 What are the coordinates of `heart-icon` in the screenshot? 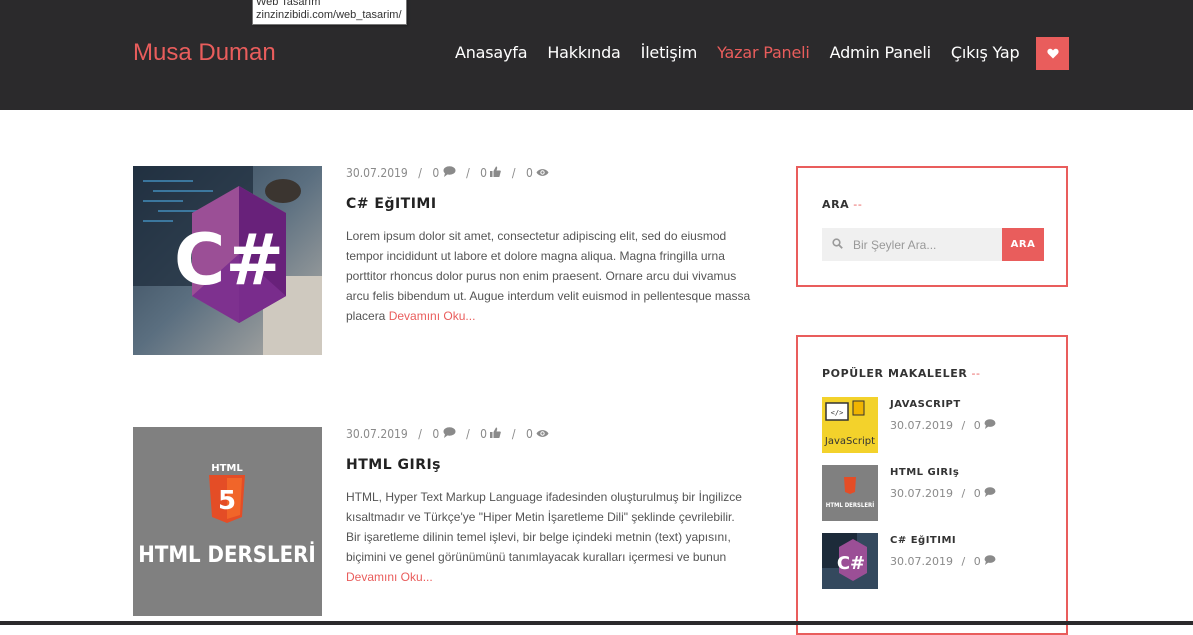 It's located at (1052, 53).